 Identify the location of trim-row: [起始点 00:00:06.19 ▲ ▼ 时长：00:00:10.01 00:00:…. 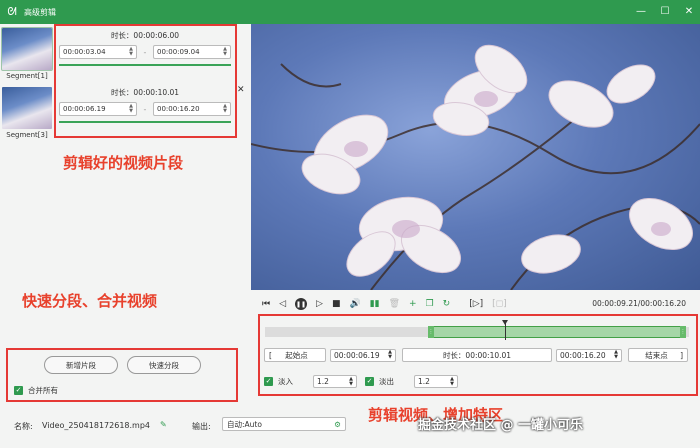
(476, 355).